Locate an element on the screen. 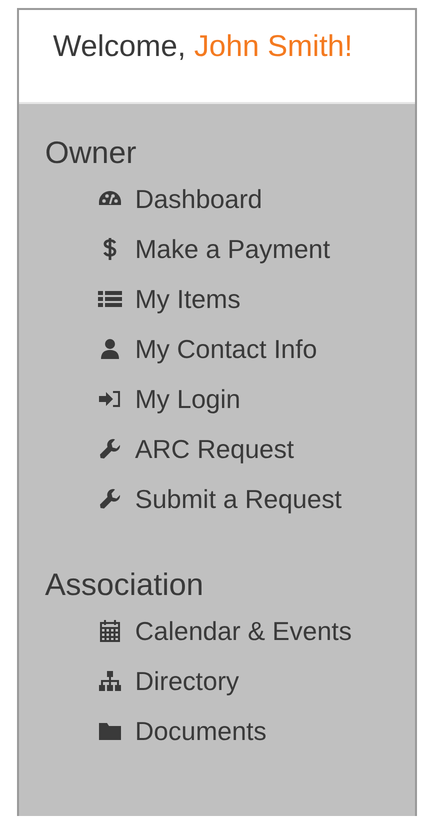 The image size is (428, 818). sign-in-icon is located at coordinates (110, 399).